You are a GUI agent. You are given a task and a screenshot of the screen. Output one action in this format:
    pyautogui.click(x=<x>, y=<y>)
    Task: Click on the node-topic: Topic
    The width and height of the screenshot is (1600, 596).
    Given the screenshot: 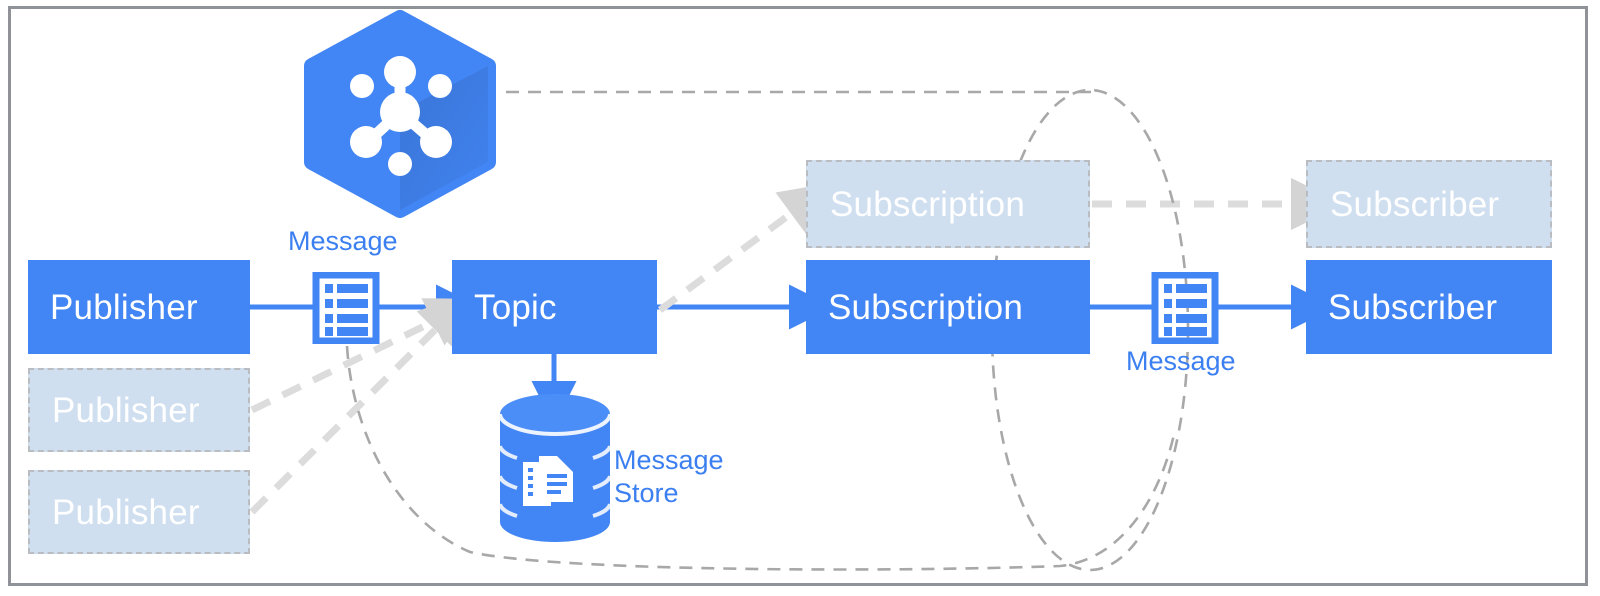 What is the action you would take?
    pyautogui.click(x=554, y=307)
    